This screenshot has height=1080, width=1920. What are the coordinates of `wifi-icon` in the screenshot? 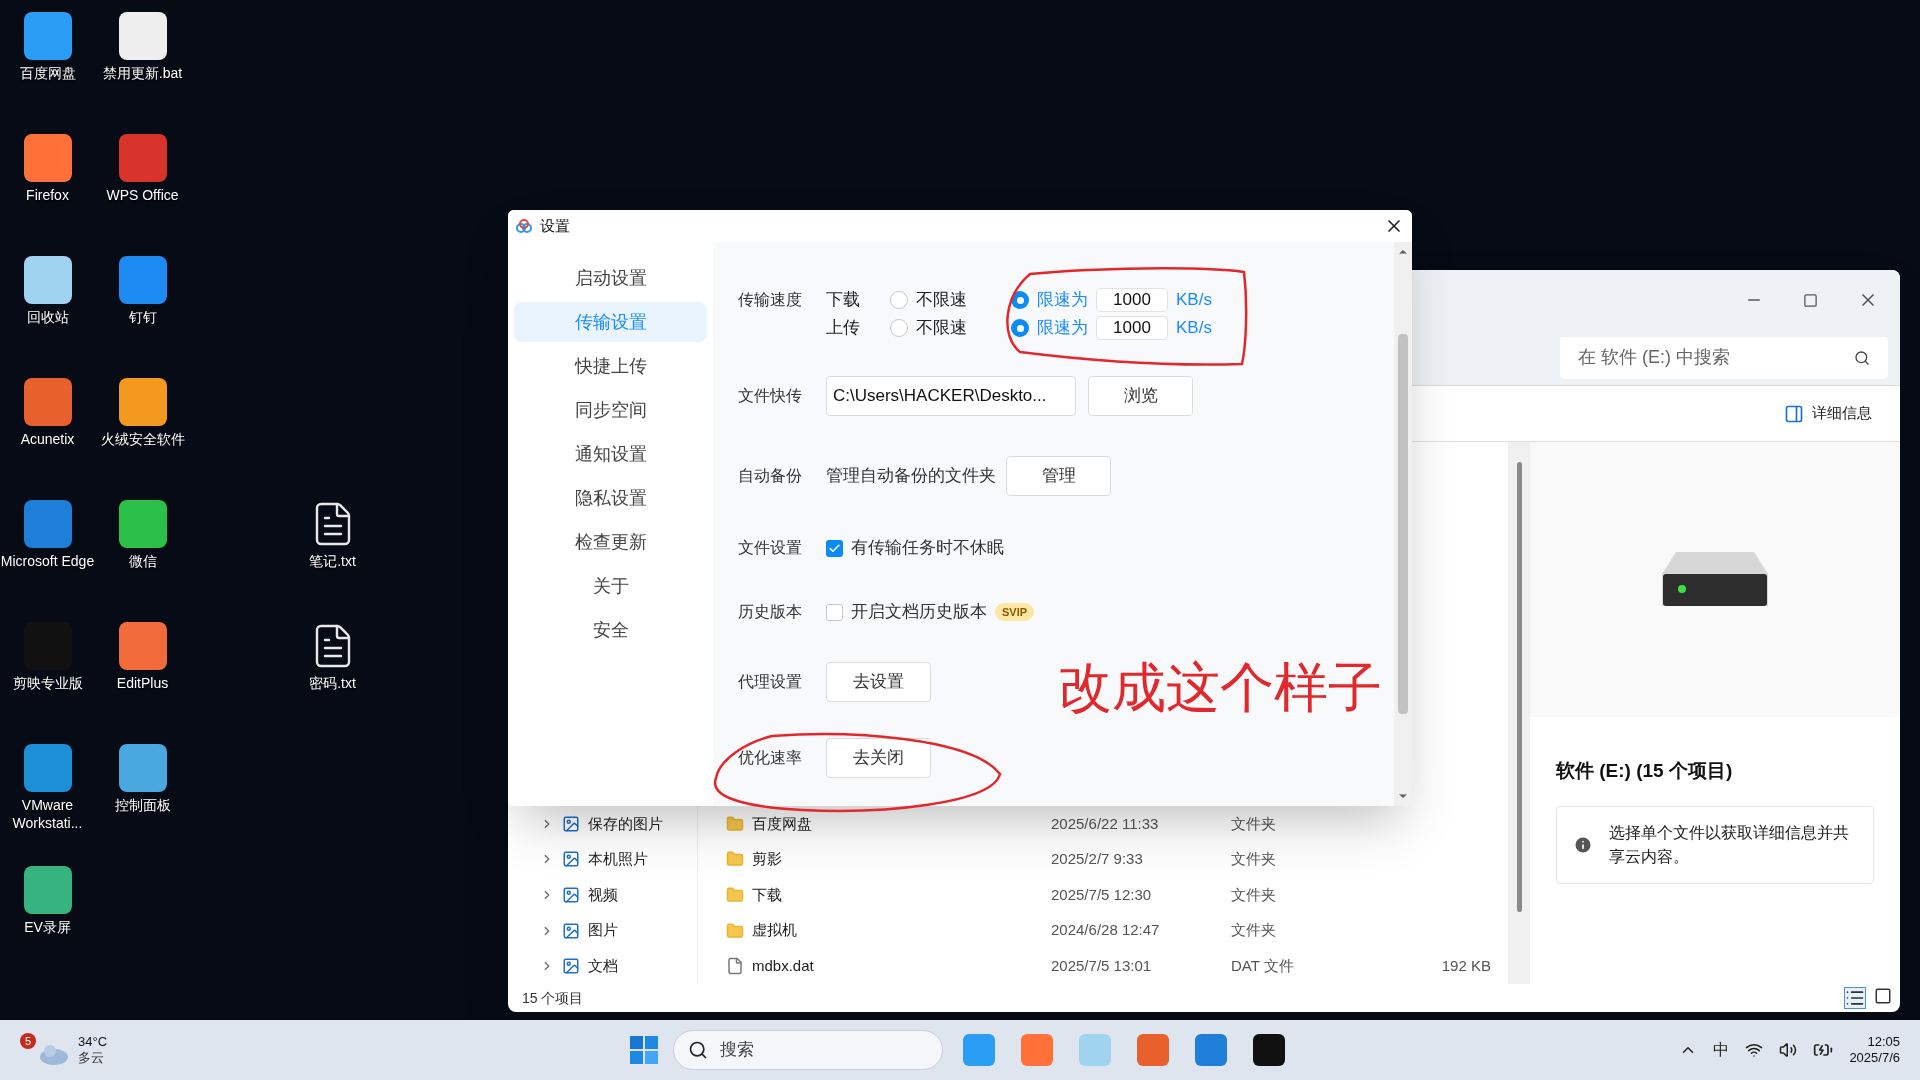 It's located at (1754, 1050).